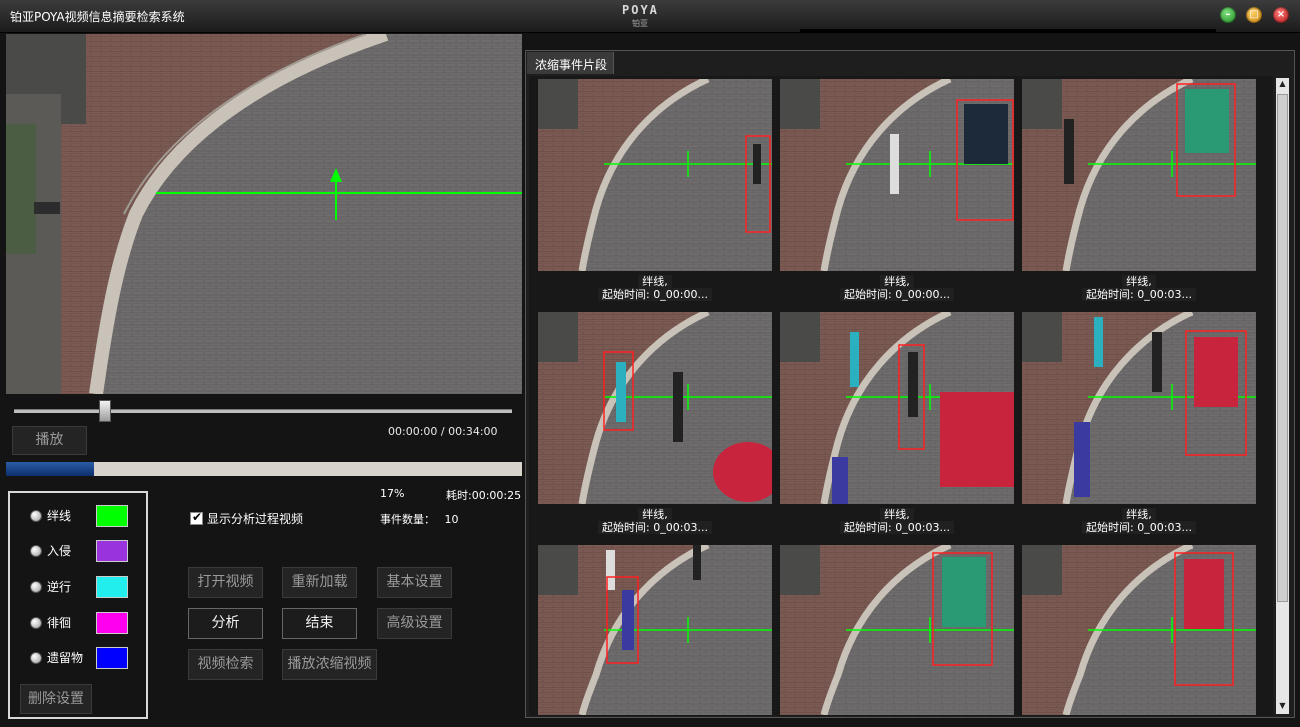 The height and width of the screenshot is (727, 1300). I want to click on end-button: 结束, so click(319, 623).